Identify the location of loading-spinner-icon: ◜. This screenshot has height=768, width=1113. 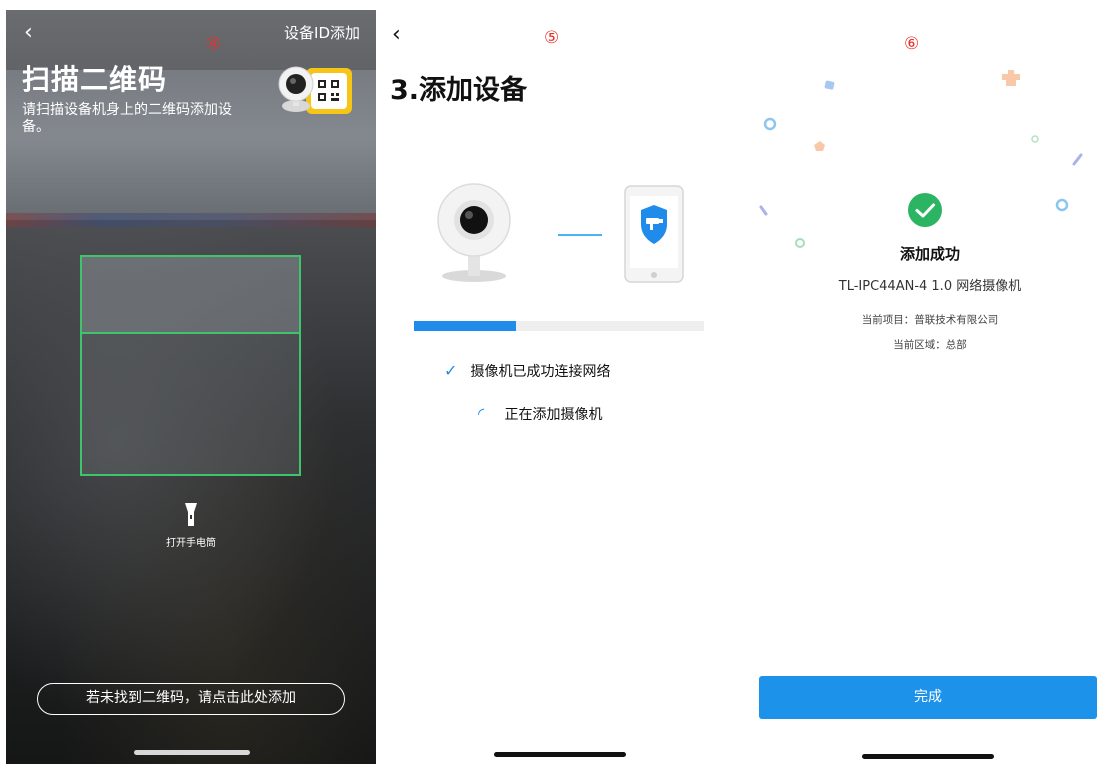
(481, 413).